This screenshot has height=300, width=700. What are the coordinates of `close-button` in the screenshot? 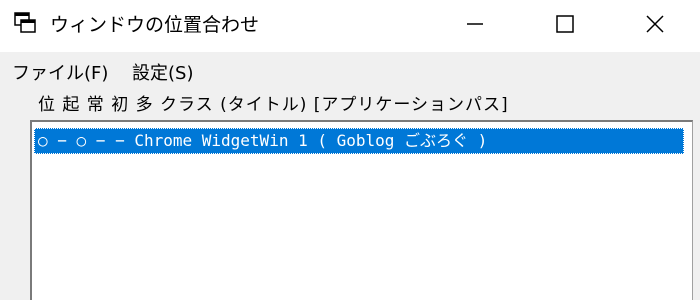 It's located at (655, 26).